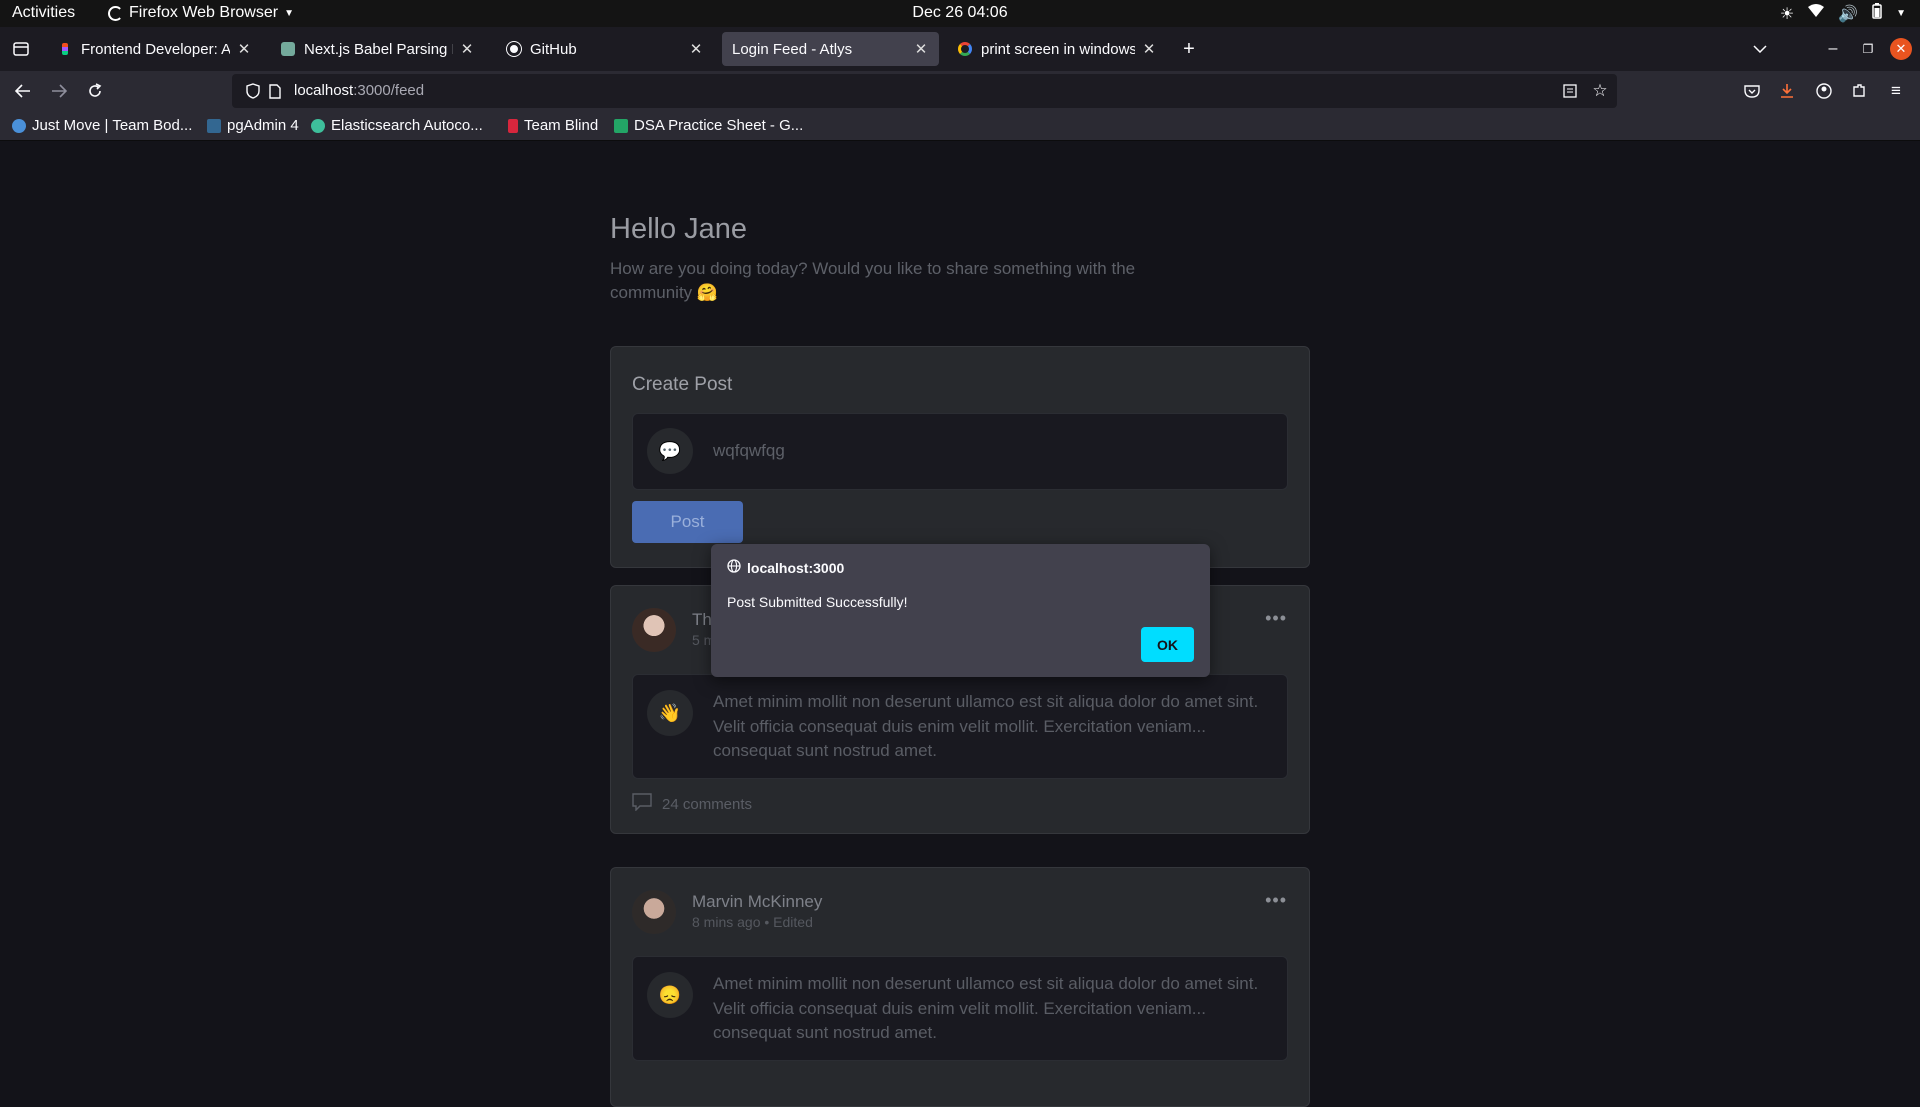 The image size is (1920, 1107). What do you see at coordinates (1787, 91) in the screenshot?
I see `downloads-icon` at bounding box center [1787, 91].